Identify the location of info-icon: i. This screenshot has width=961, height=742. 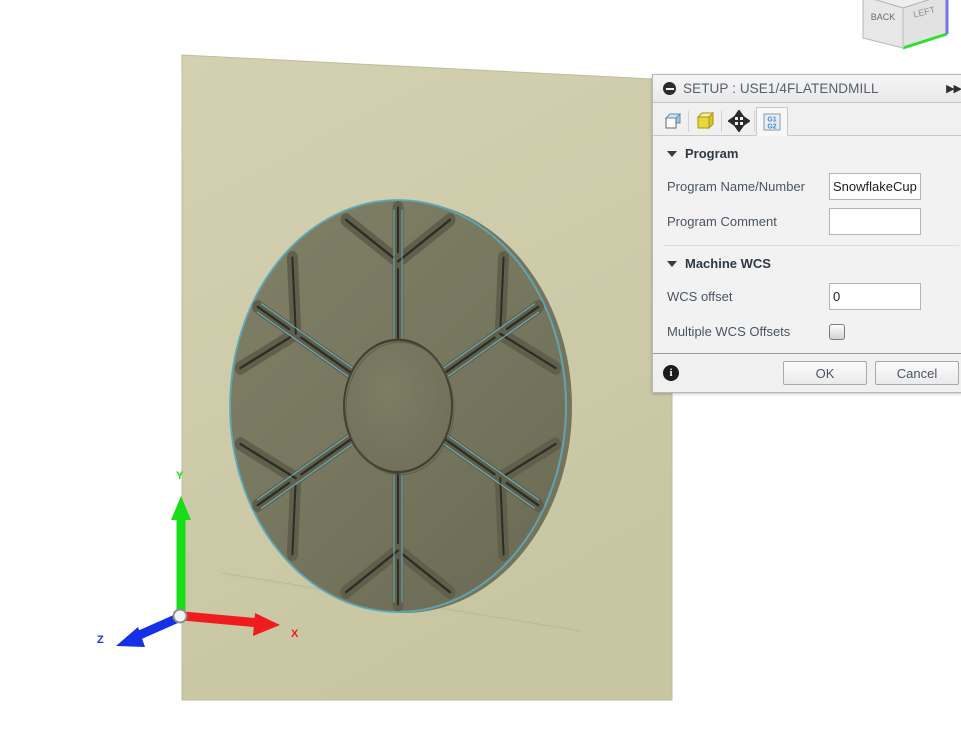
(671, 373).